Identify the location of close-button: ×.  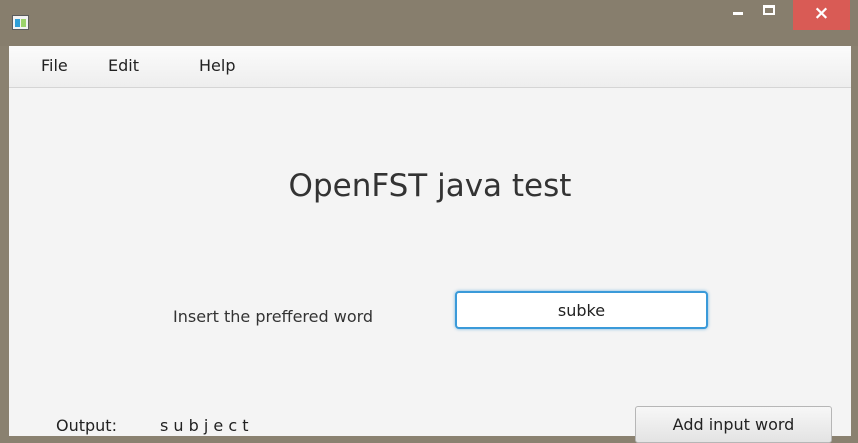
(821, 15).